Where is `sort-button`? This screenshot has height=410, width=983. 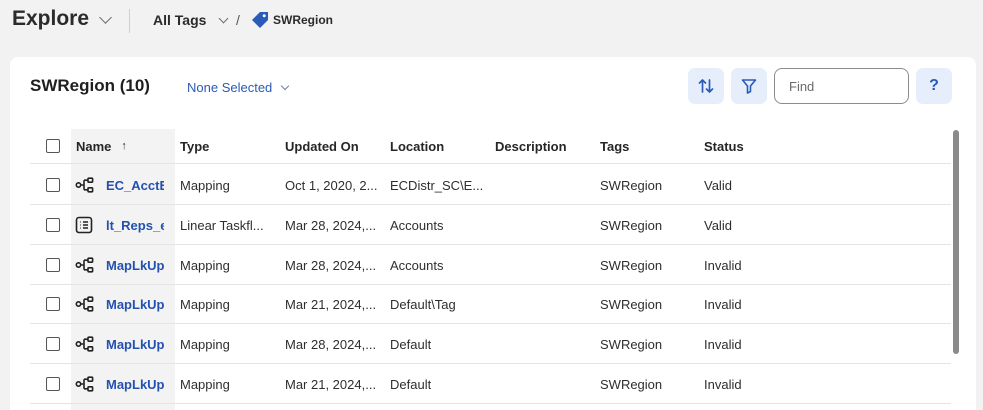
sort-button is located at coordinates (706, 86).